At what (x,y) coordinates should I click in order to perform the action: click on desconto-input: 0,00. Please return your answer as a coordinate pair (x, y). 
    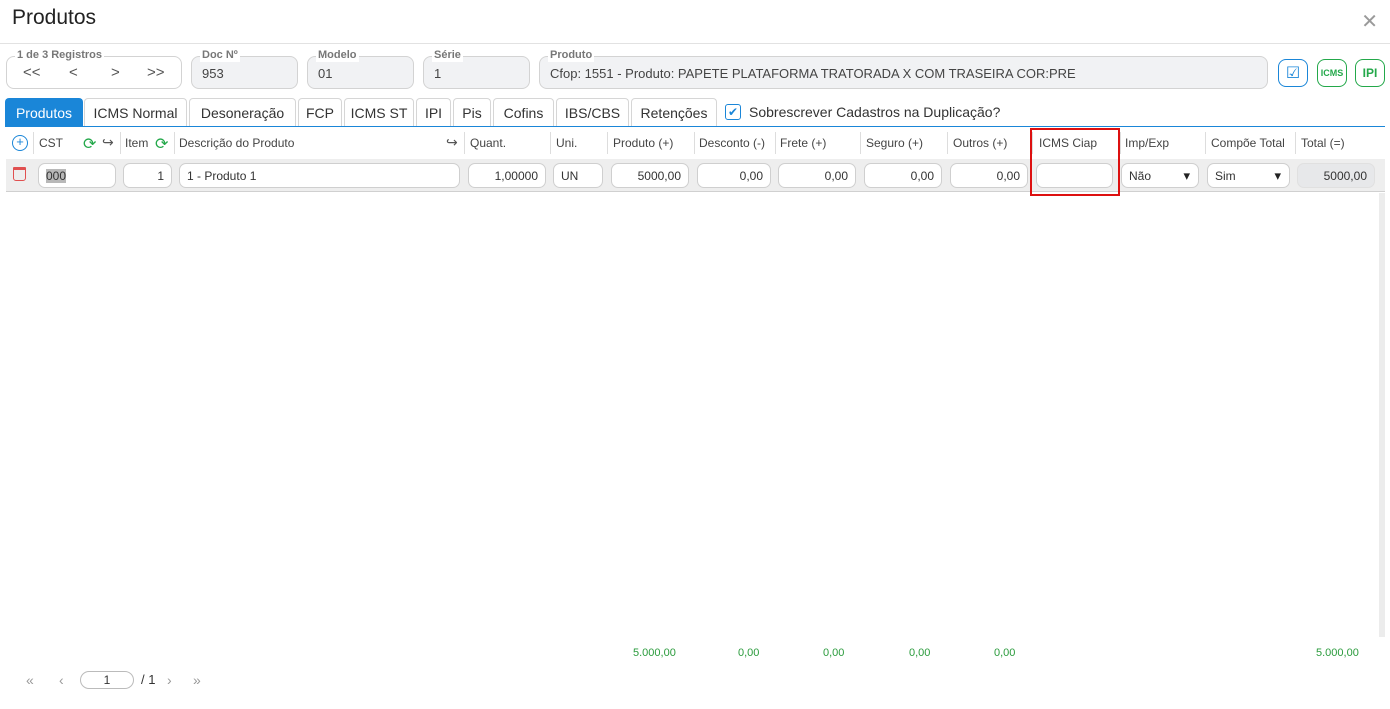
    Looking at the image, I should click on (734, 175).